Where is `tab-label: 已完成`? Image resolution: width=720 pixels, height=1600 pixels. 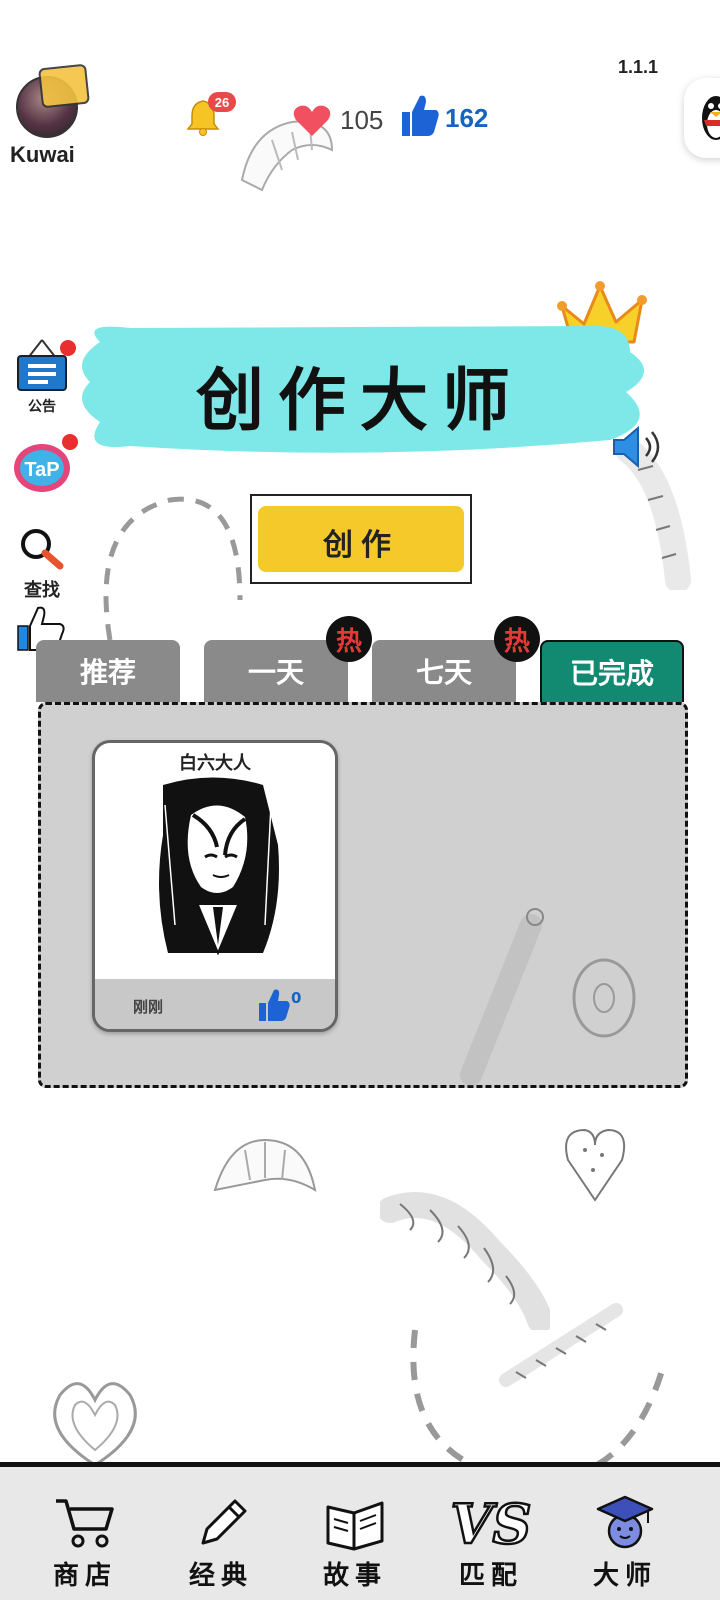
tab-label: 已完成 is located at coordinates (611, 673).